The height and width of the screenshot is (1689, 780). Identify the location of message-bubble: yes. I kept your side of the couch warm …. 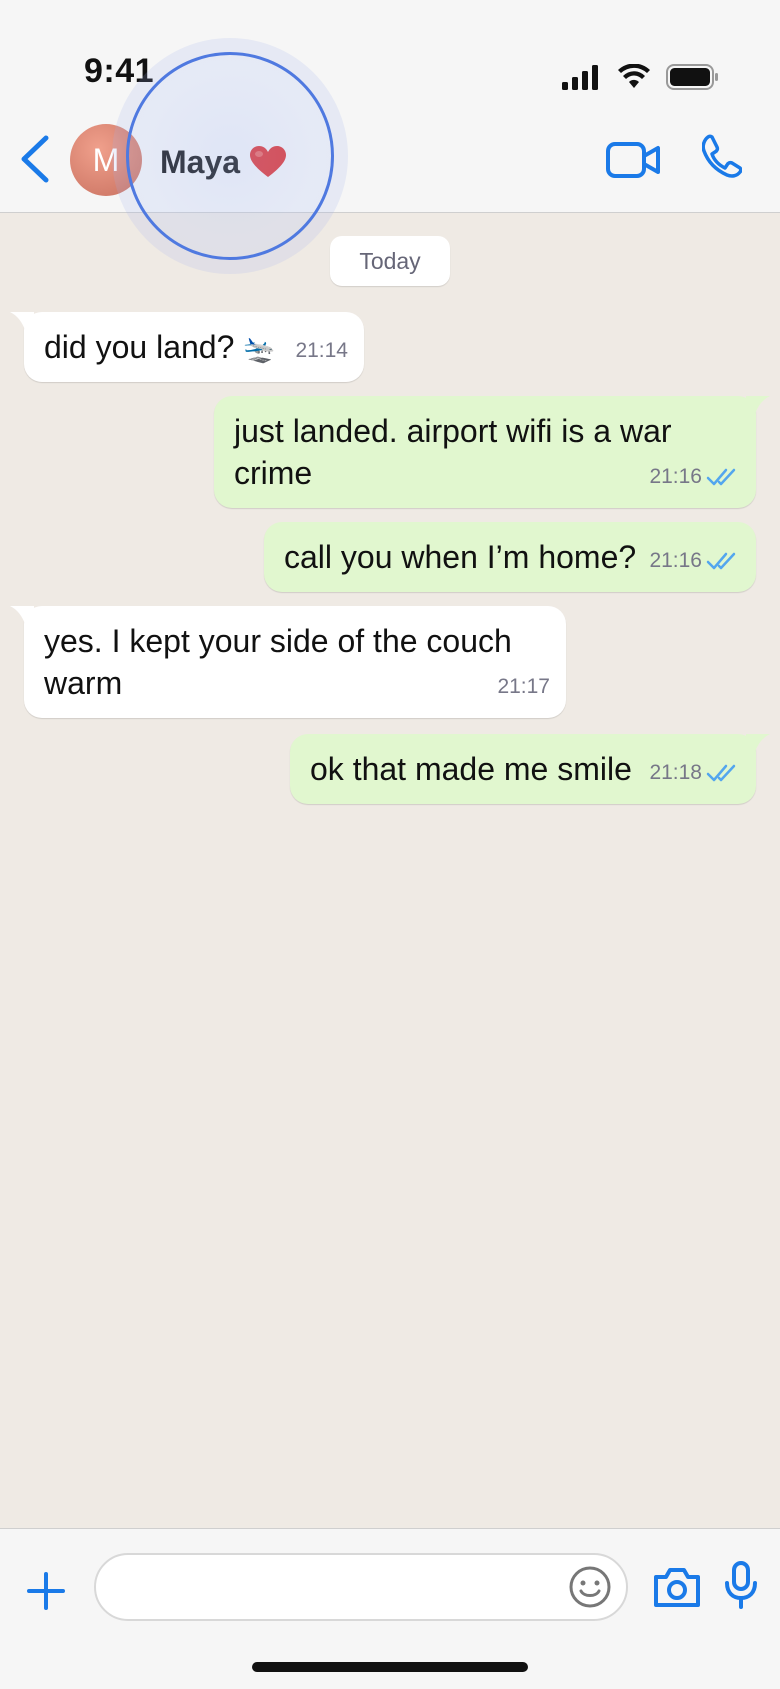
(288, 662).